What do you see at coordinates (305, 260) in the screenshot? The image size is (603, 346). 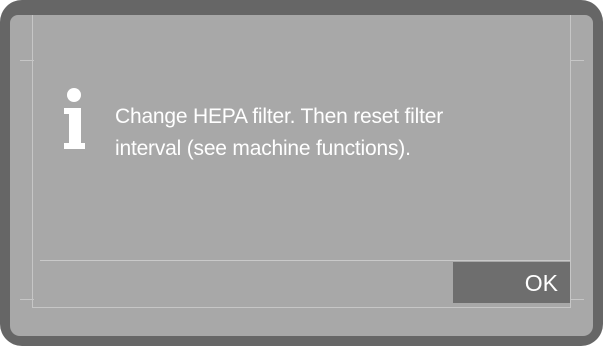 I see `button-bar-divider` at bounding box center [305, 260].